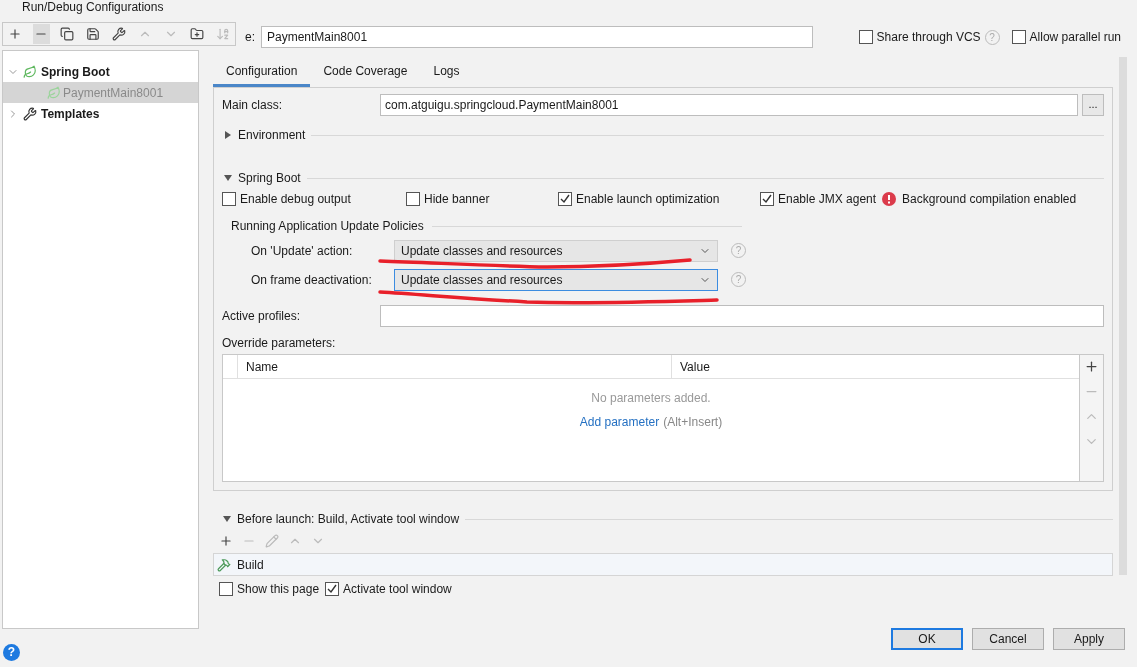  Describe the element at coordinates (927, 639) in the screenshot. I see `dialog-button: OK` at that location.